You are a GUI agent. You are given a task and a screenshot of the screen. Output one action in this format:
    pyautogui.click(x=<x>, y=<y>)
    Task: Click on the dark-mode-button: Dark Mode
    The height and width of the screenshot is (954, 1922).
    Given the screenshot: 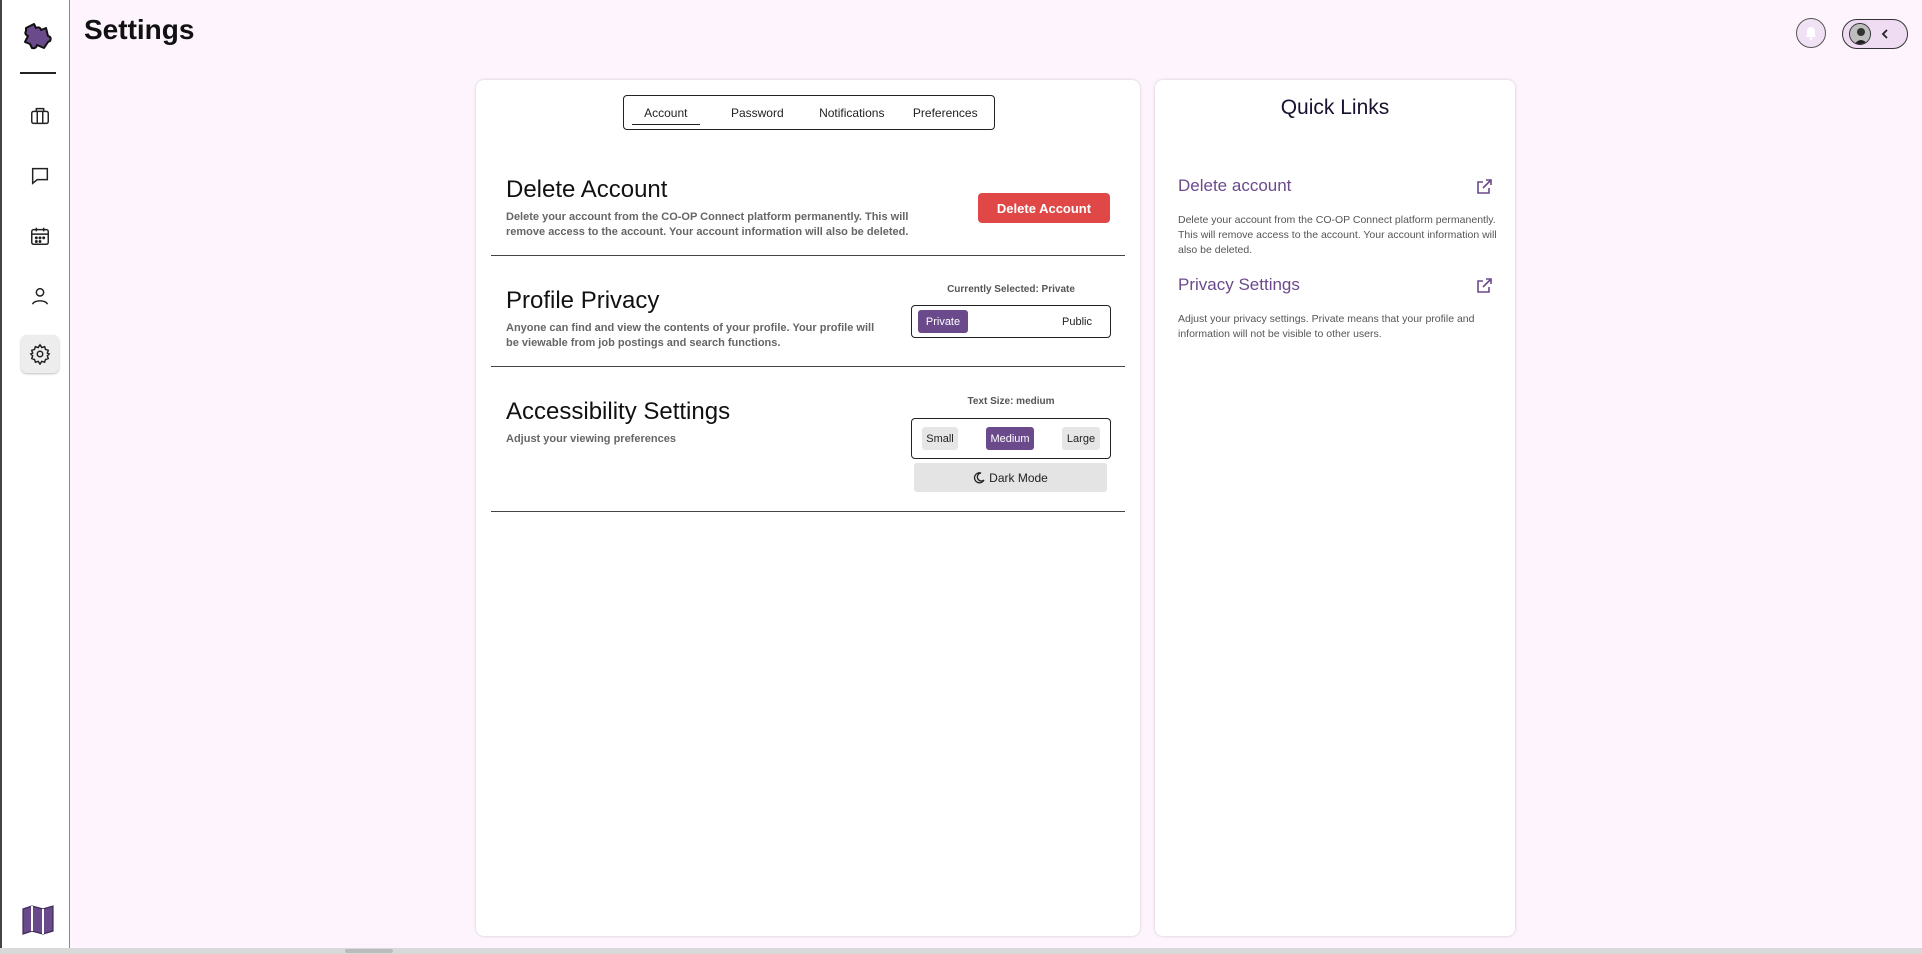 What is the action you would take?
    pyautogui.click(x=1010, y=477)
    